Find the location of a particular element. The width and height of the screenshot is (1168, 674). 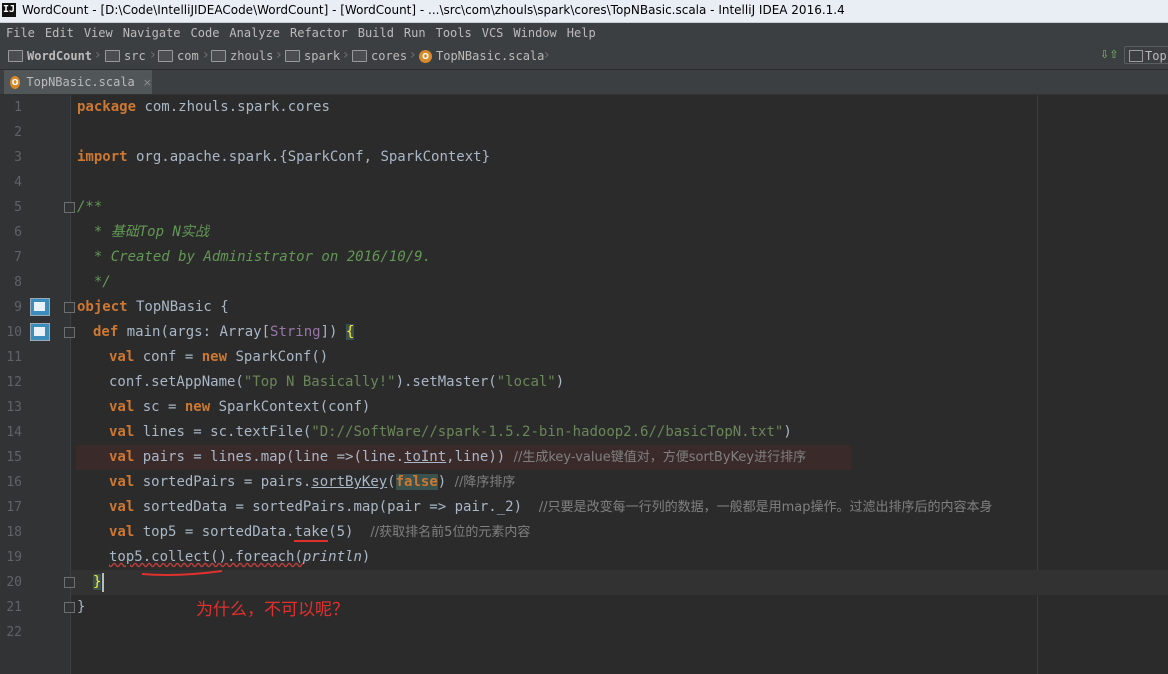

sort-arrows-icon: ⇩⇧ is located at coordinates (1109, 54).